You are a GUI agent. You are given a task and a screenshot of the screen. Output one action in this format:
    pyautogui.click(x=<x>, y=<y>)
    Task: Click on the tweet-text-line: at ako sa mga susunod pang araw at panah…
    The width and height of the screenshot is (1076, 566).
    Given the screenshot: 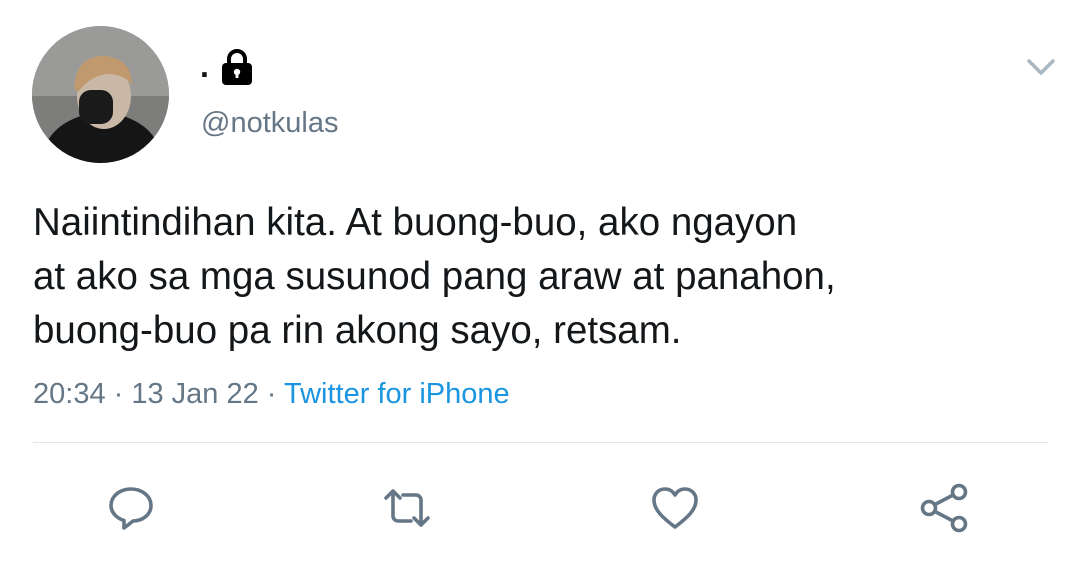 What is the action you would take?
    pyautogui.click(x=434, y=276)
    